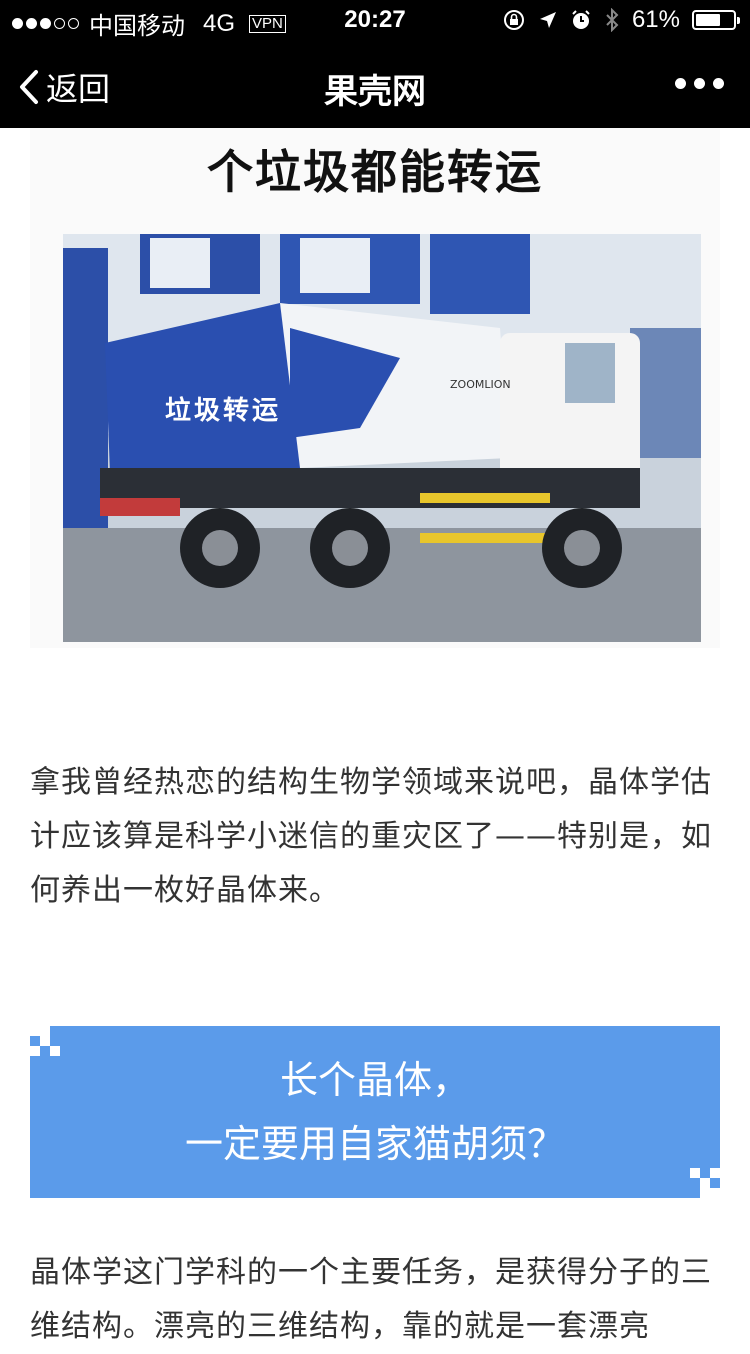 The width and height of the screenshot is (750, 1354). I want to click on location-arrow-icon, so click(547, 20).